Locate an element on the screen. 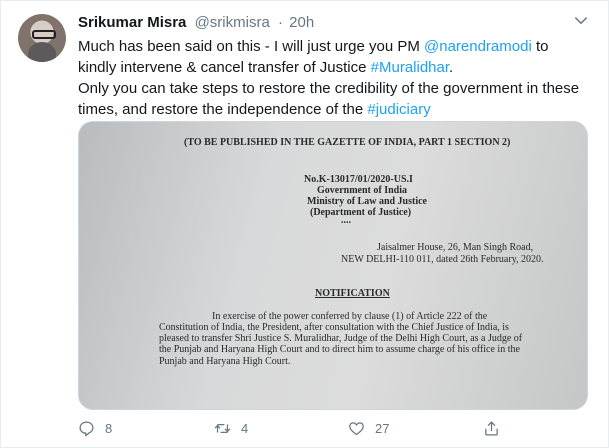  like-count: 27 is located at coordinates (382, 428).